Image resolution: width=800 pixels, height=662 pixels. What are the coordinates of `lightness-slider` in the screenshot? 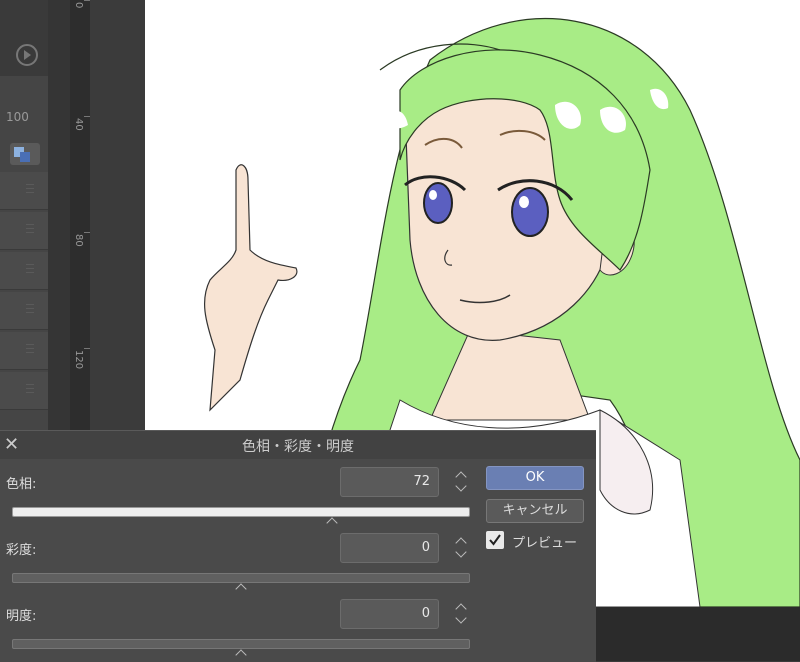 It's located at (241, 644).